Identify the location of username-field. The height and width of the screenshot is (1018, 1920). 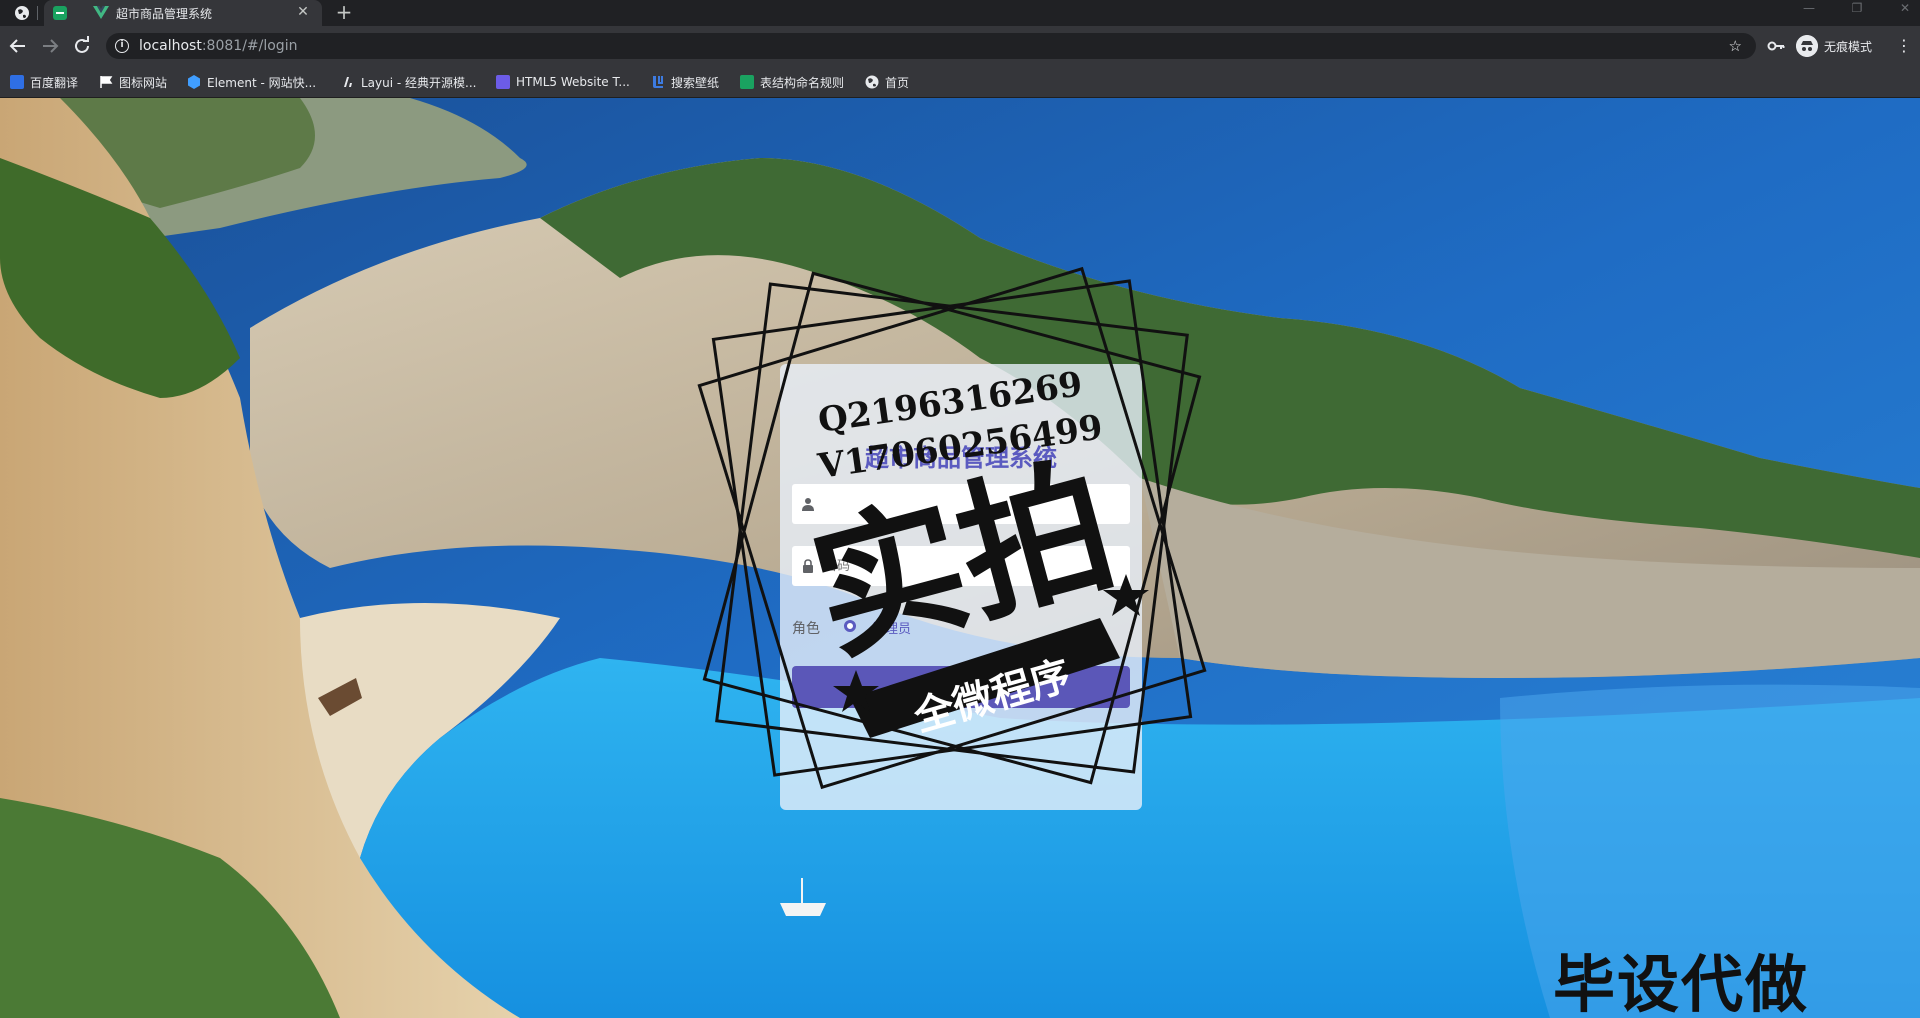
(961, 504).